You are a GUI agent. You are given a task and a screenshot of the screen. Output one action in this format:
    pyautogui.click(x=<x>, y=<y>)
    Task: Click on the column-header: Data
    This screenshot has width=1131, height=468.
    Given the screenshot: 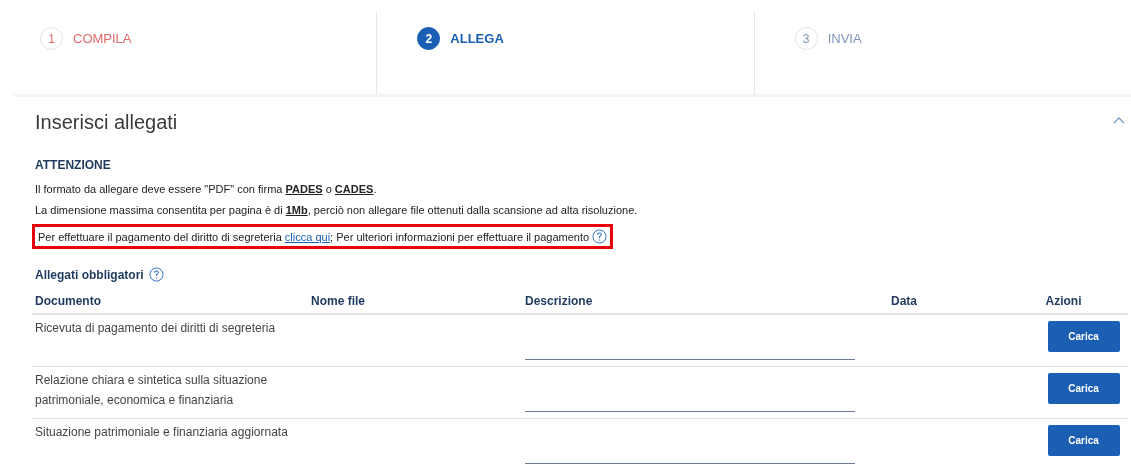 What is the action you would take?
    pyautogui.click(x=943, y=301)
    